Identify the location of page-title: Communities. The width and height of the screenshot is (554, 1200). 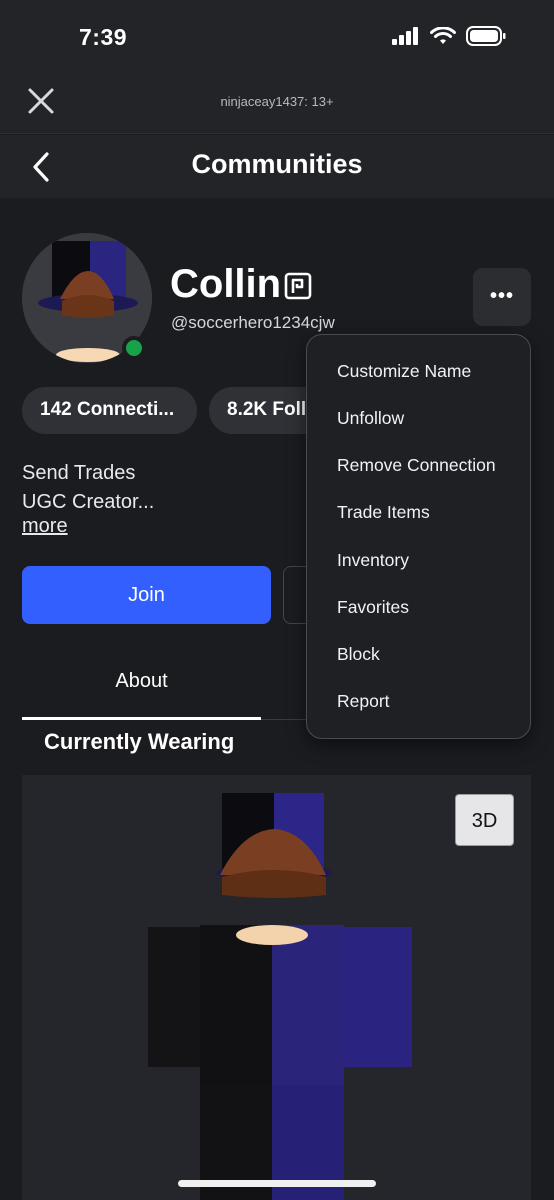
(277, 164).